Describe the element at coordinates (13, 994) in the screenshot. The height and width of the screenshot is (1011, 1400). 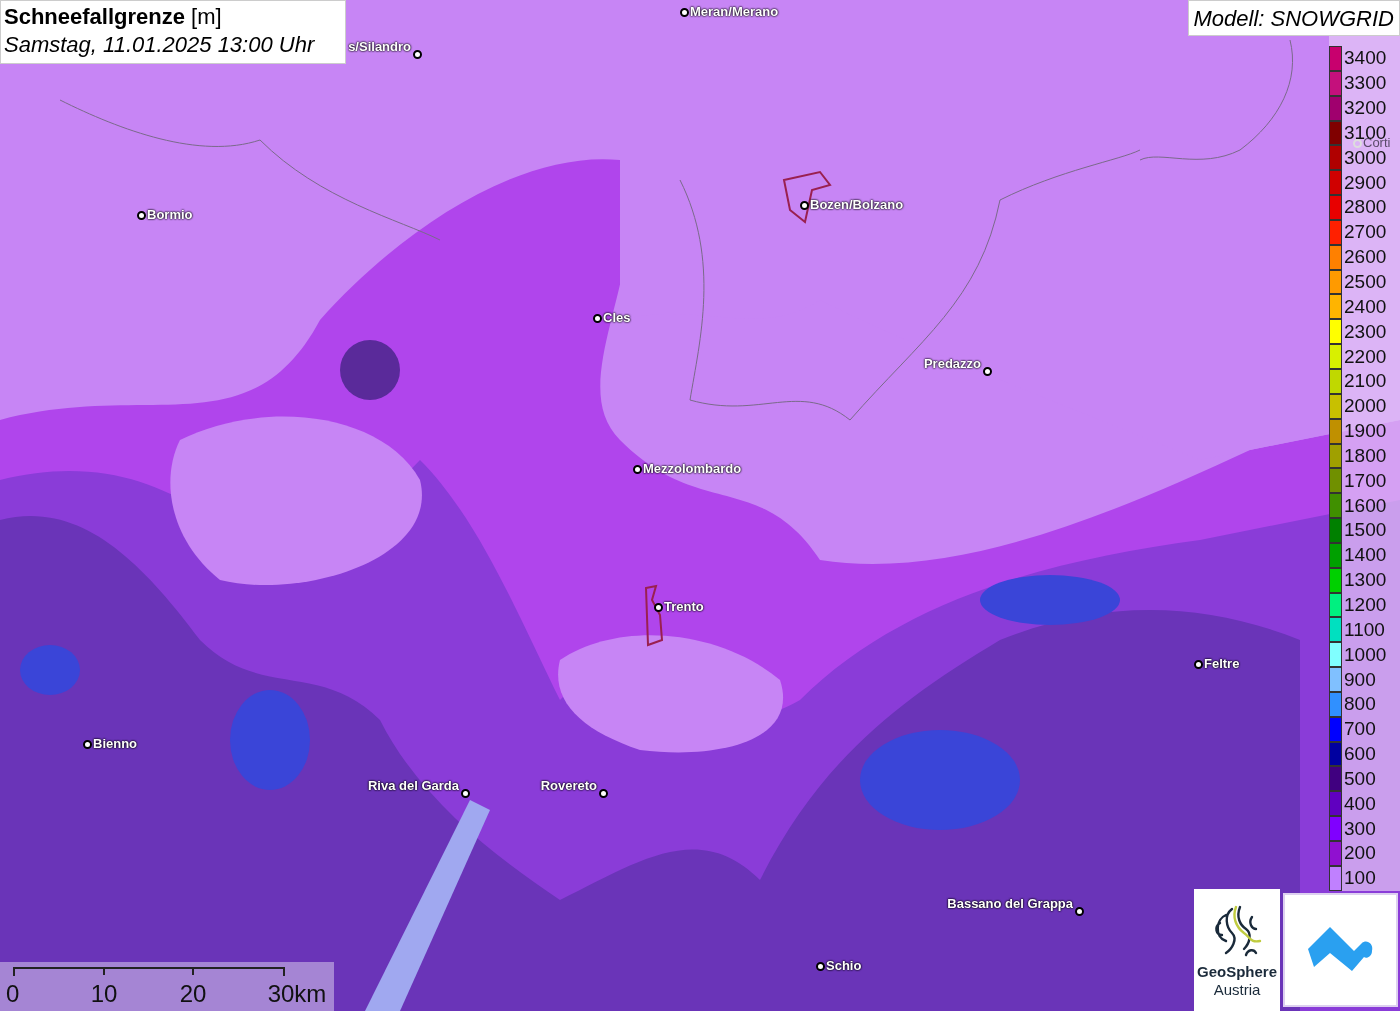
I see `scale-label: 0` at that location.